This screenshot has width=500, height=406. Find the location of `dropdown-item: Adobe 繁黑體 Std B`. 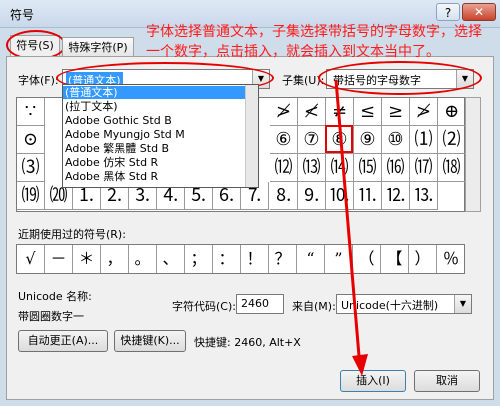

dropdown-item: Adobe 繁黑體 Std B is located at coordinates (155, 148).